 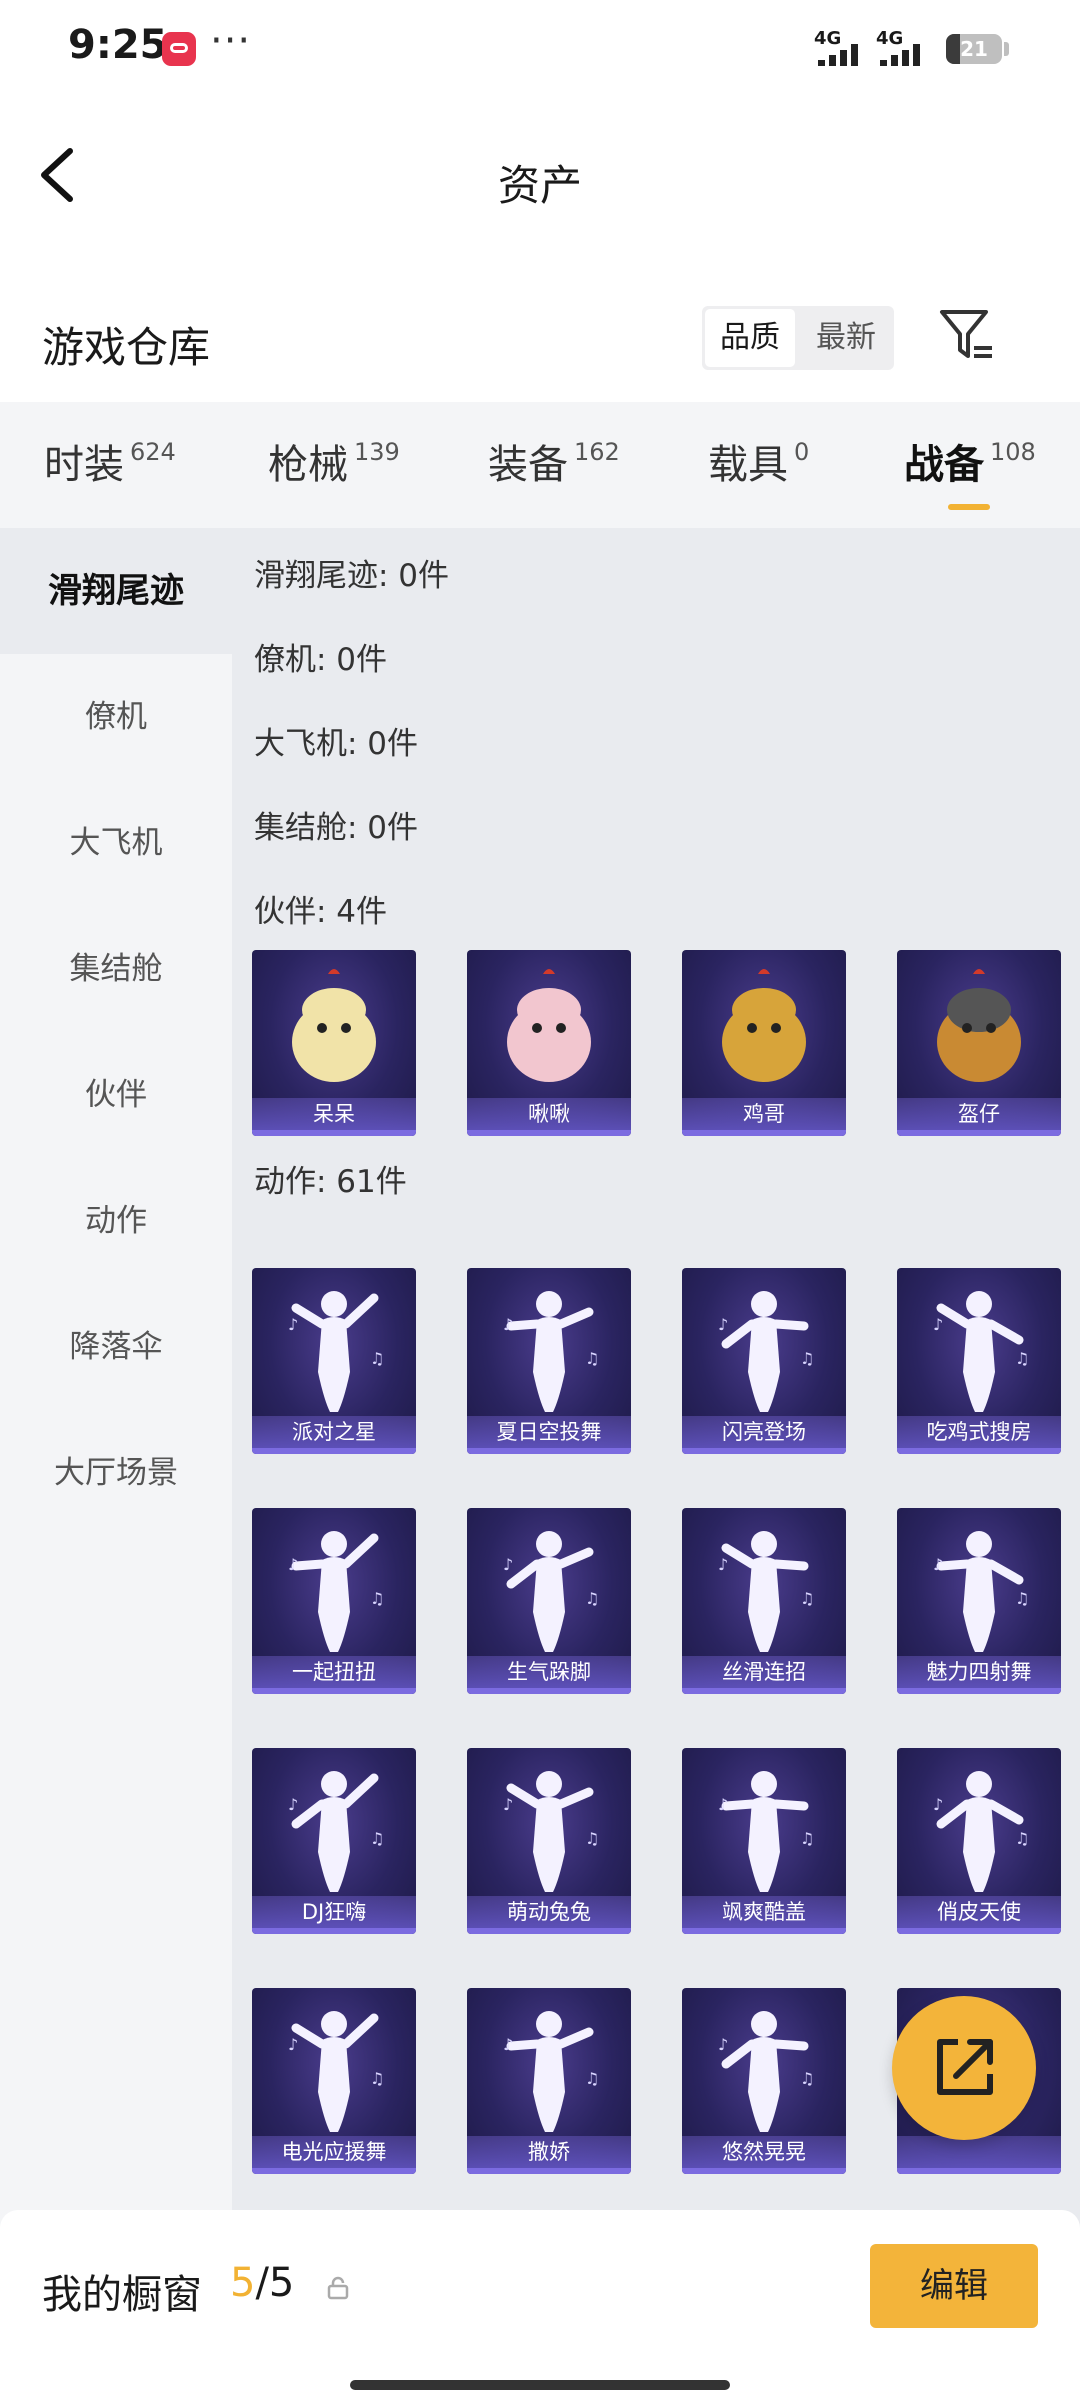 I want to click on warehouse-header: 游戏仓库 品质 最新, so click(x=540, y=345).